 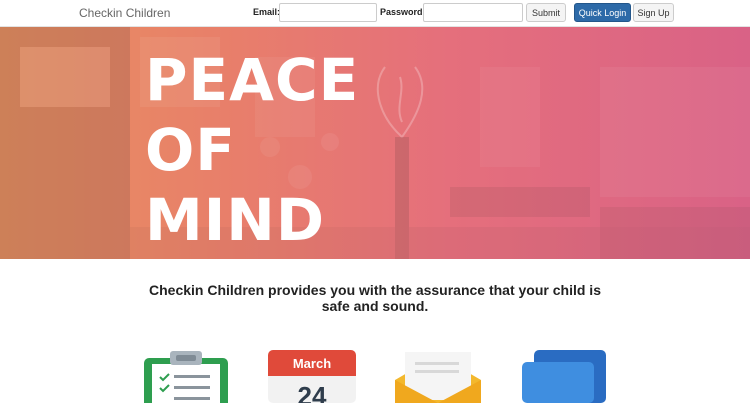 What do you see at coordinates (186, 377) in the screenshot?
I see `clipboard-checklist-icon` at bounding box center [186, 377].